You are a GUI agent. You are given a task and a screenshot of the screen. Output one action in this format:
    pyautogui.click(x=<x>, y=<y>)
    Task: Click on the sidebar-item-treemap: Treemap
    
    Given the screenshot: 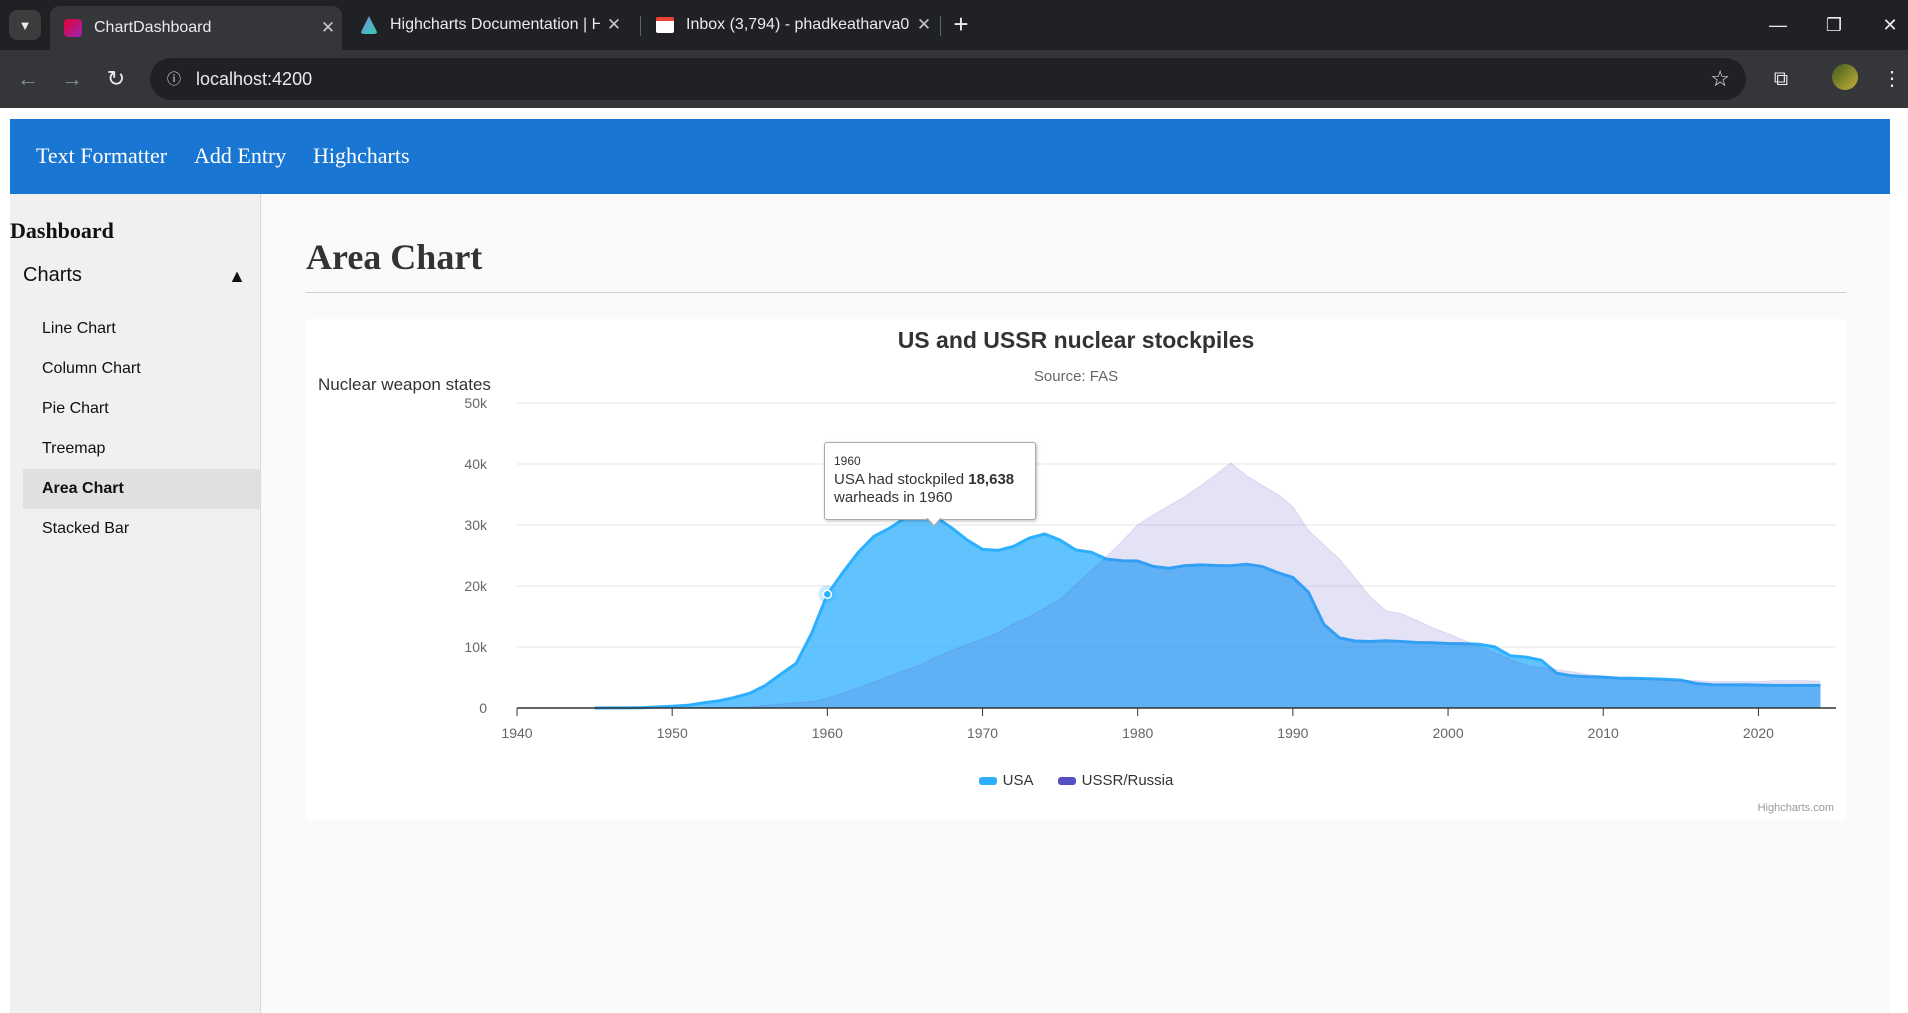 What is the action you would take?
    pyautogui.click(x=141, y=449)
    